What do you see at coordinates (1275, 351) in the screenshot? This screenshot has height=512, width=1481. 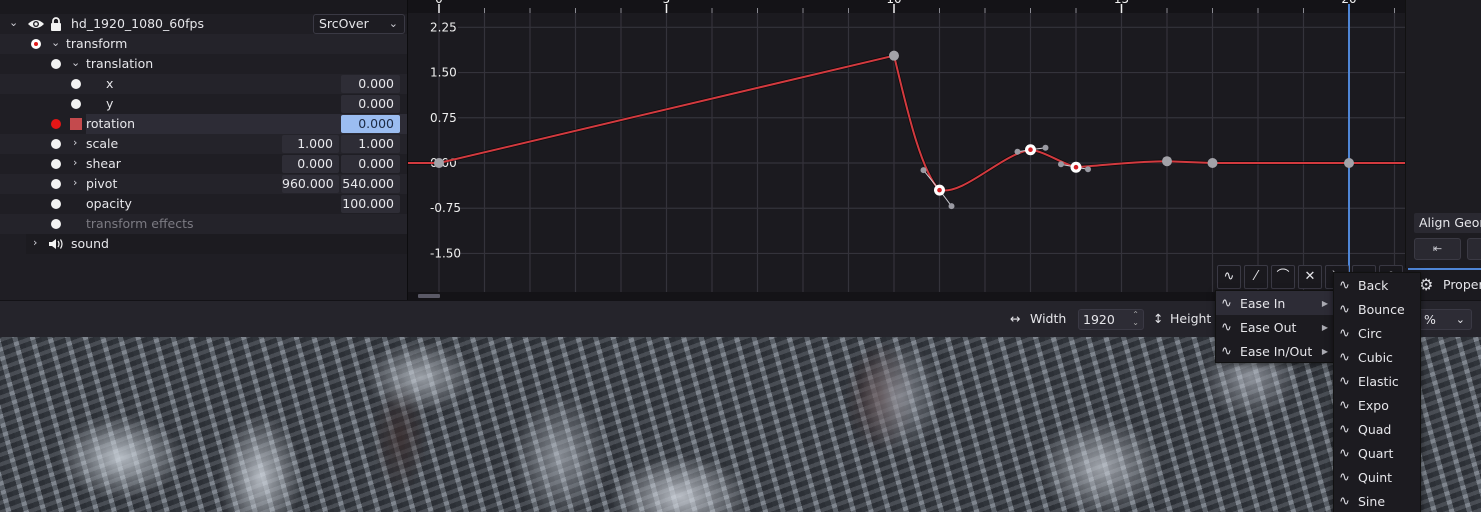 I see `menu-item-ease-in-out: ∿ Ease In/Out ▶` at bounding box center [1275, 351].